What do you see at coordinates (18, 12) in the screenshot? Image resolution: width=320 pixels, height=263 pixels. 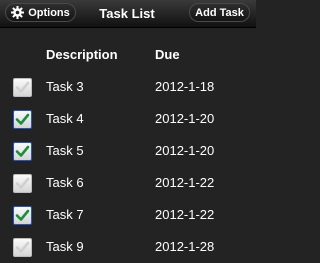 I see `gear-icon` at bounding box center [18, 12].